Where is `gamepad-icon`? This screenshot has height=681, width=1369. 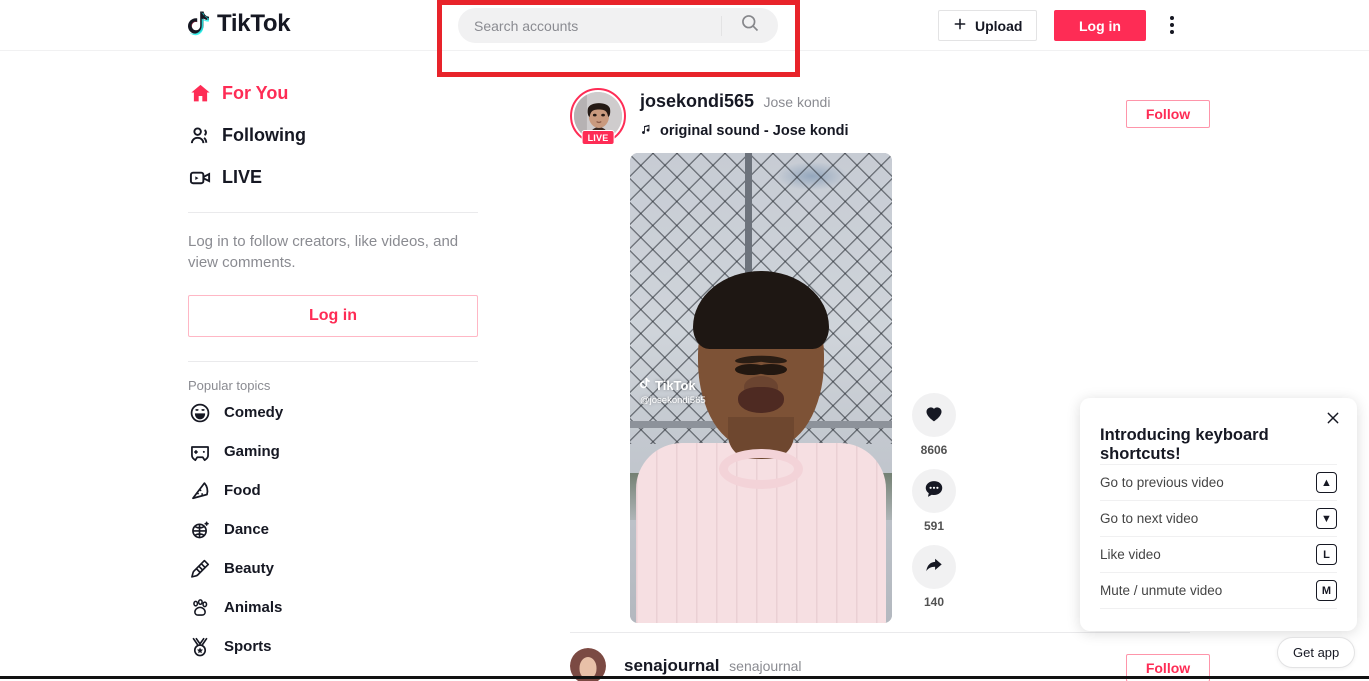
gamepad-icon is located at coordinates (200, 452).